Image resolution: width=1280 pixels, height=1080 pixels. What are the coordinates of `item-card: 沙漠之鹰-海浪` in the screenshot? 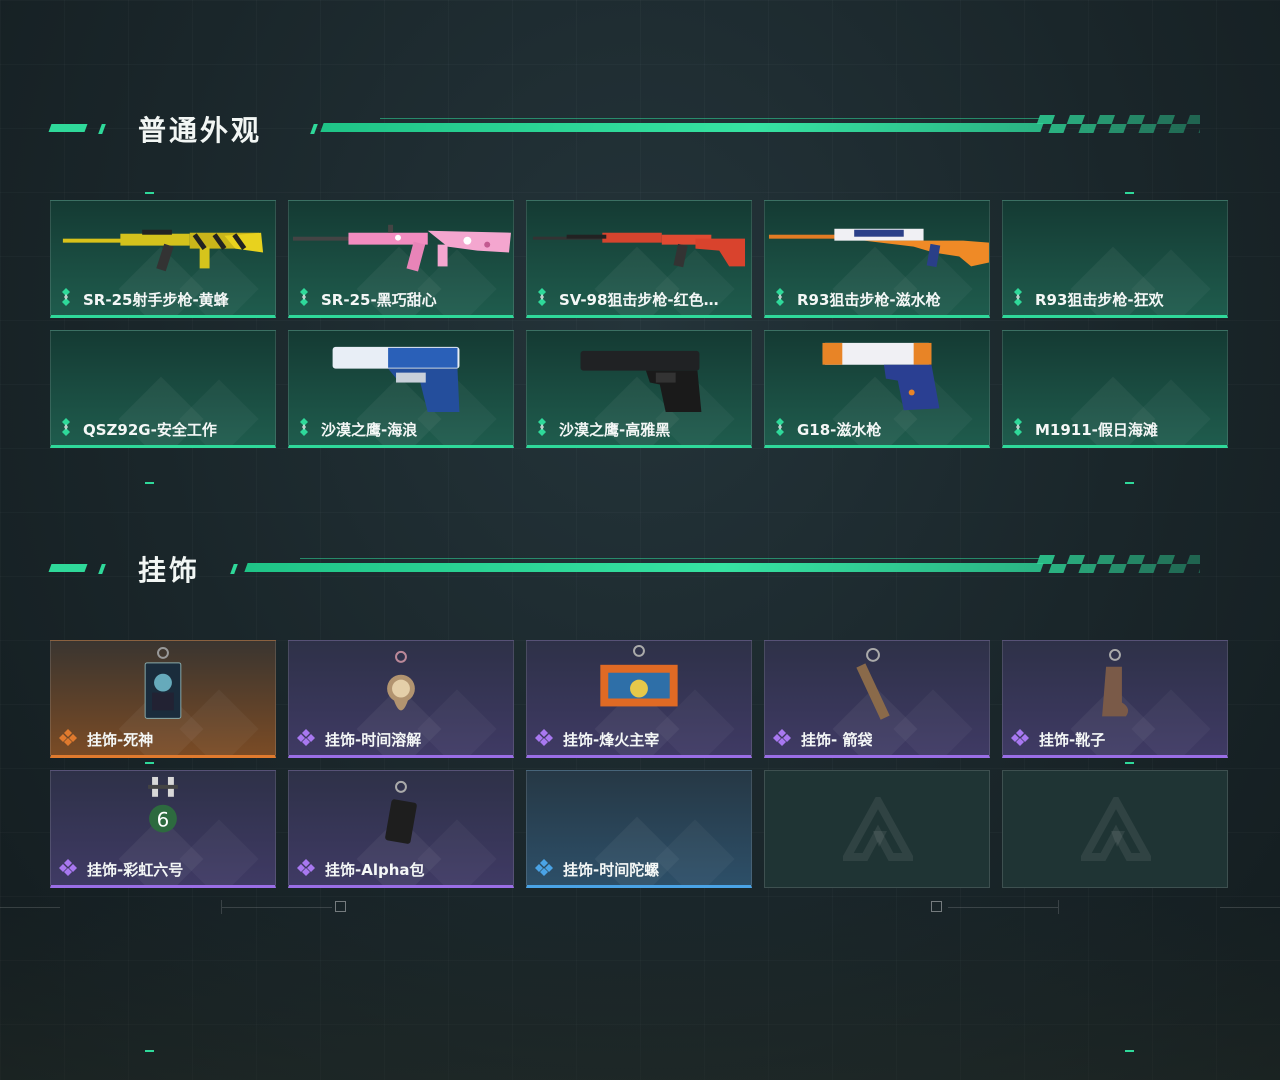 It's located at (401, 389).